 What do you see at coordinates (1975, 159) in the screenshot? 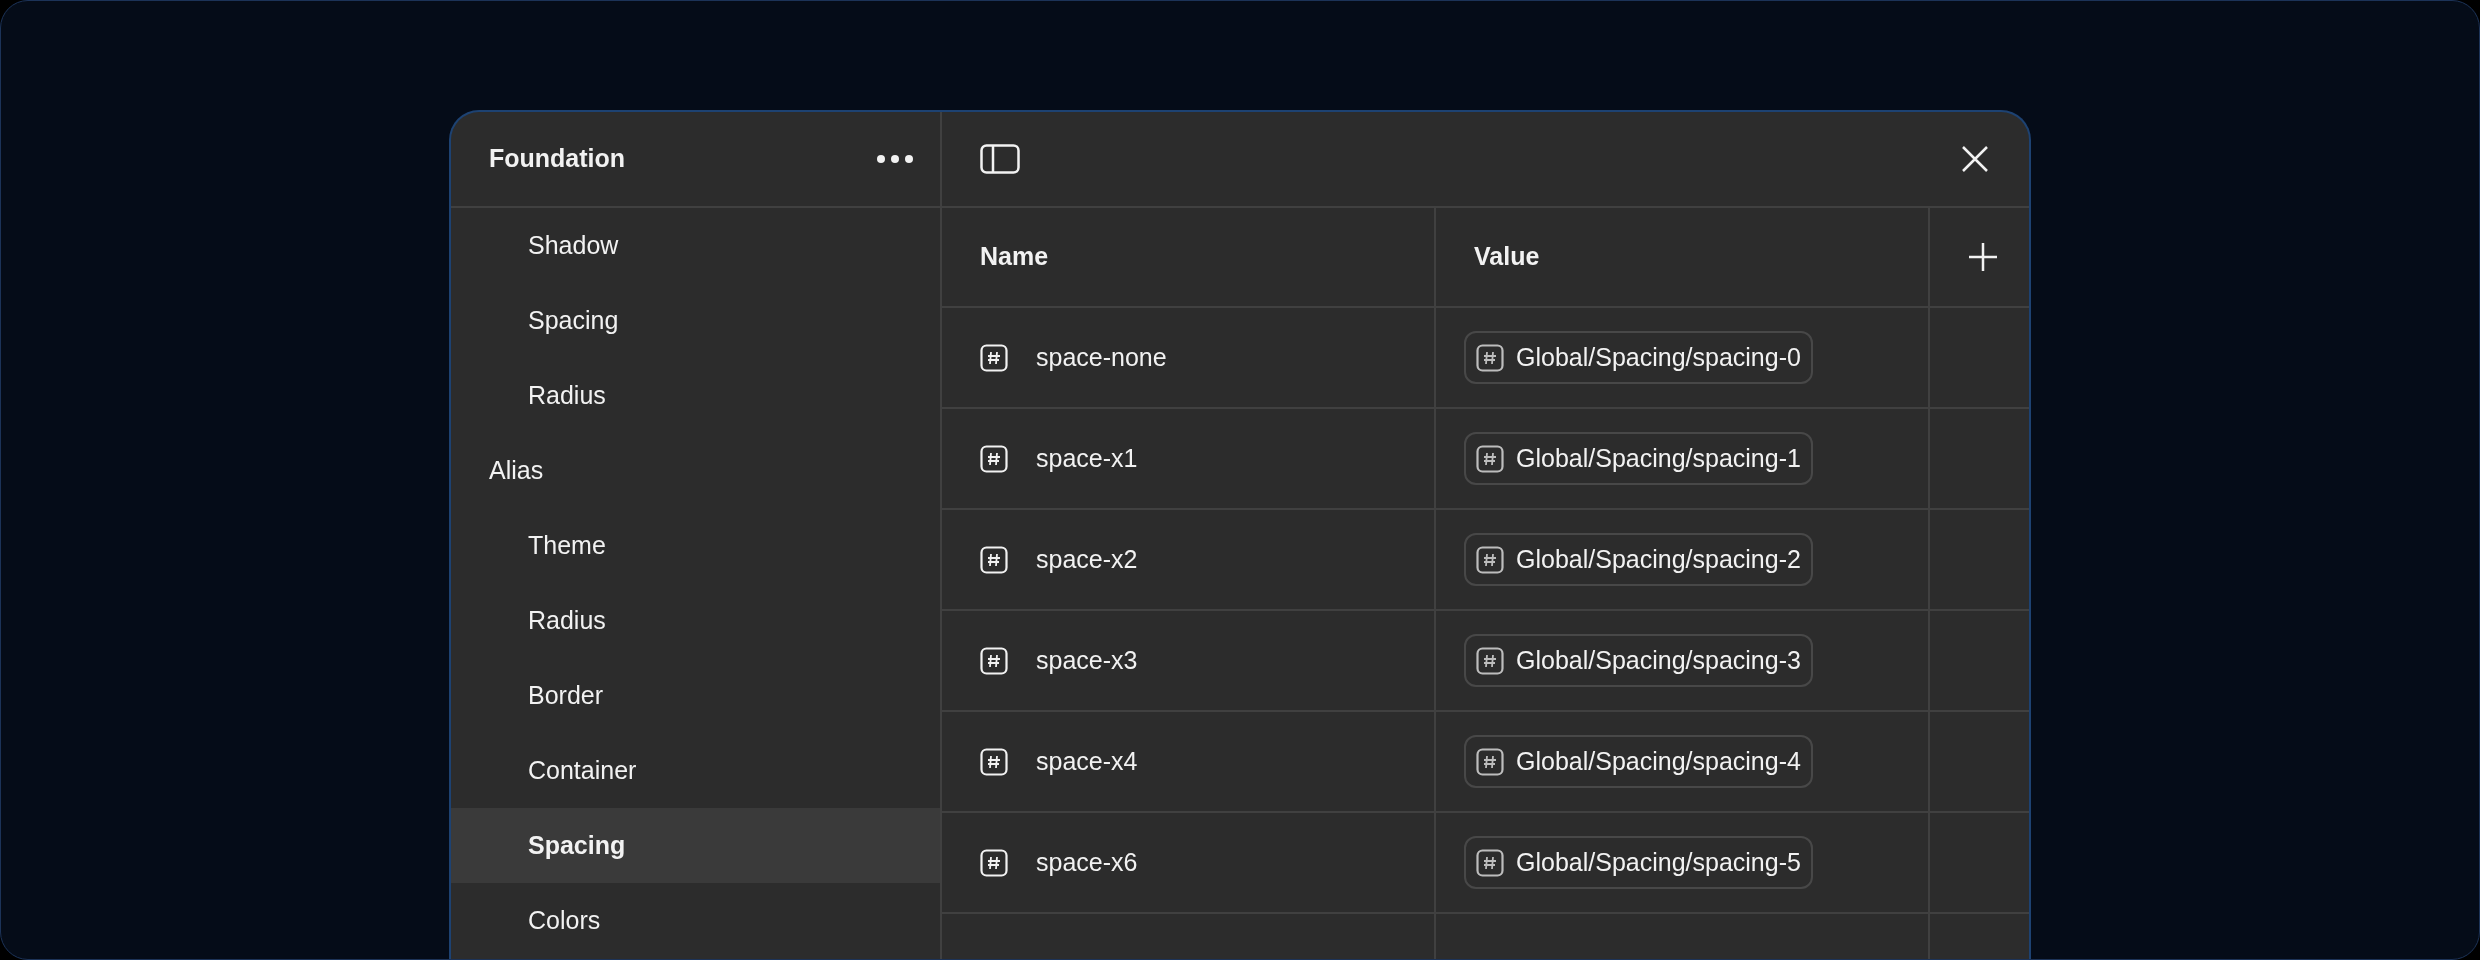
I see `close-icon` at bounding box center [1975, 159].